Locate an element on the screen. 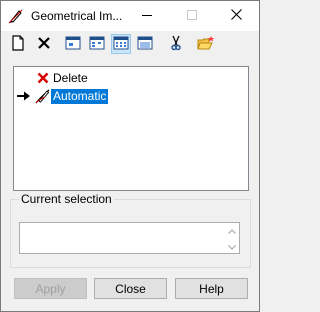 This screenshot has width=320, height=312. scroll-down-button is located at coordinates (232, 246).